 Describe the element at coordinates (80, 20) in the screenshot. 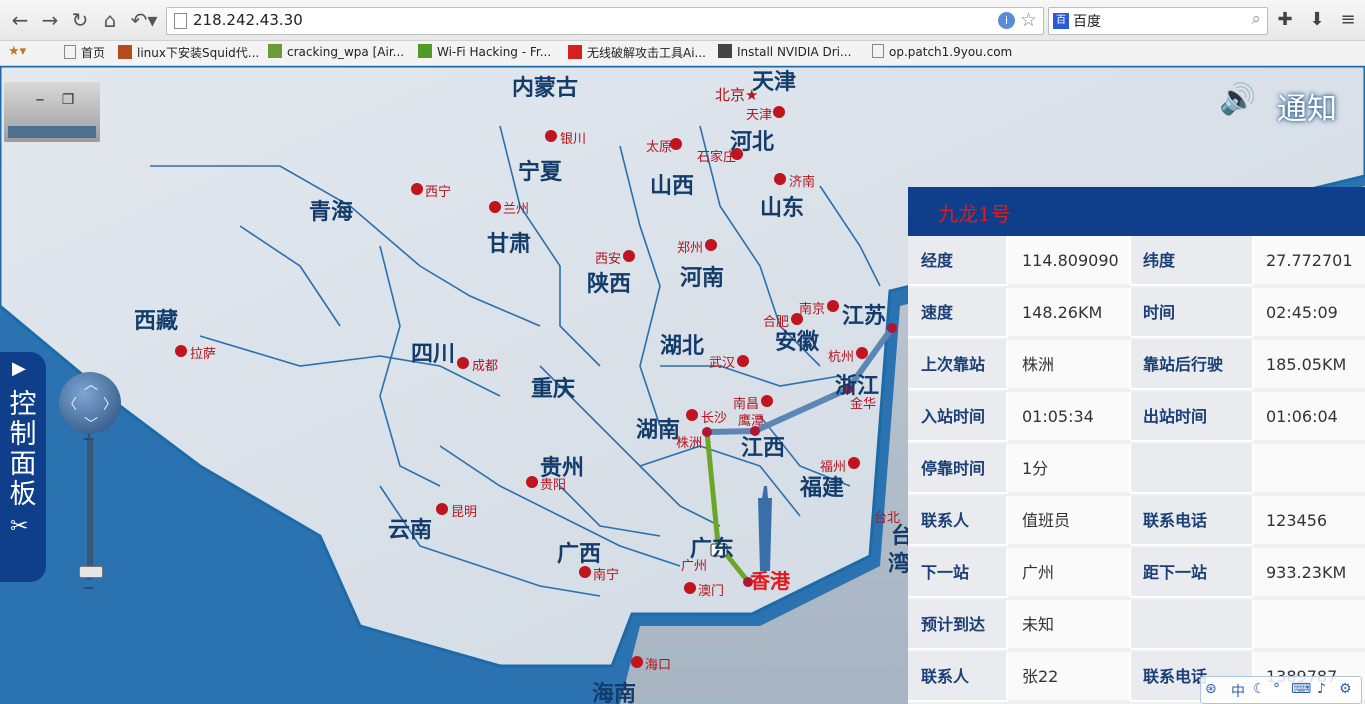

I see `reload-icon: ↻` at that location.